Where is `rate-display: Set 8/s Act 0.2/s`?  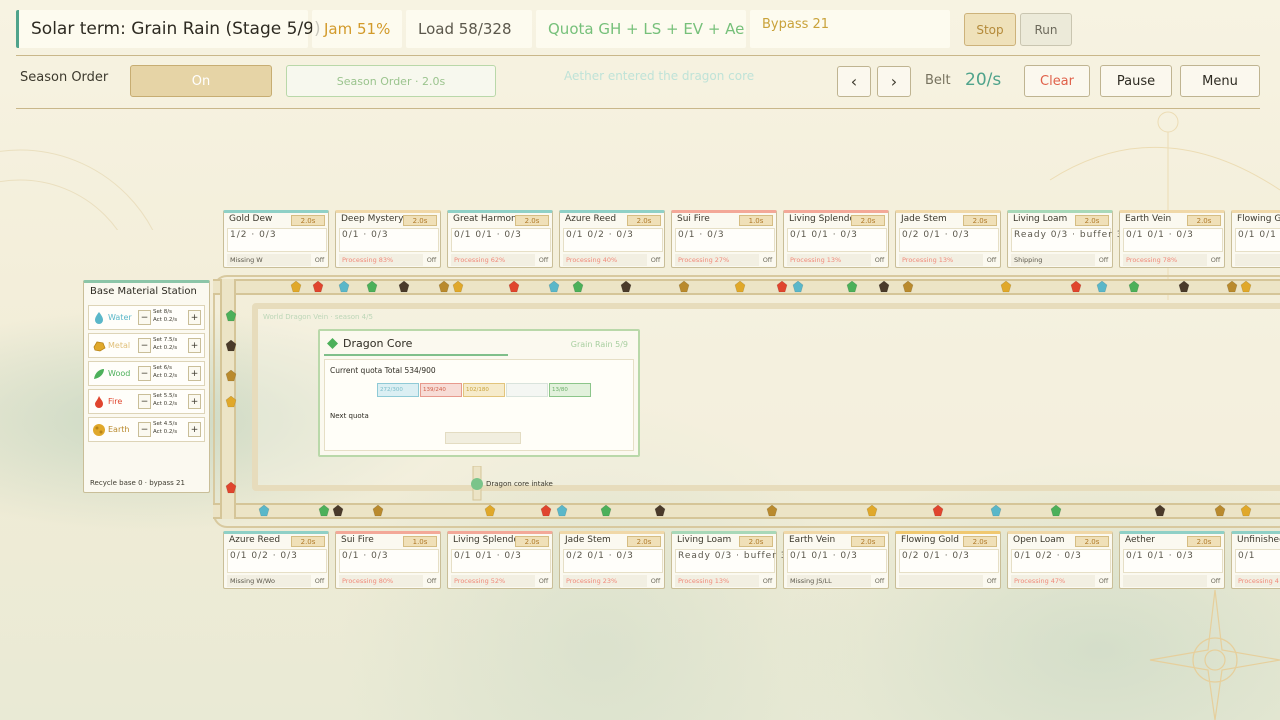 rate-display: Set 8/s Act 0.2/s is located at coordinates (165, 316).